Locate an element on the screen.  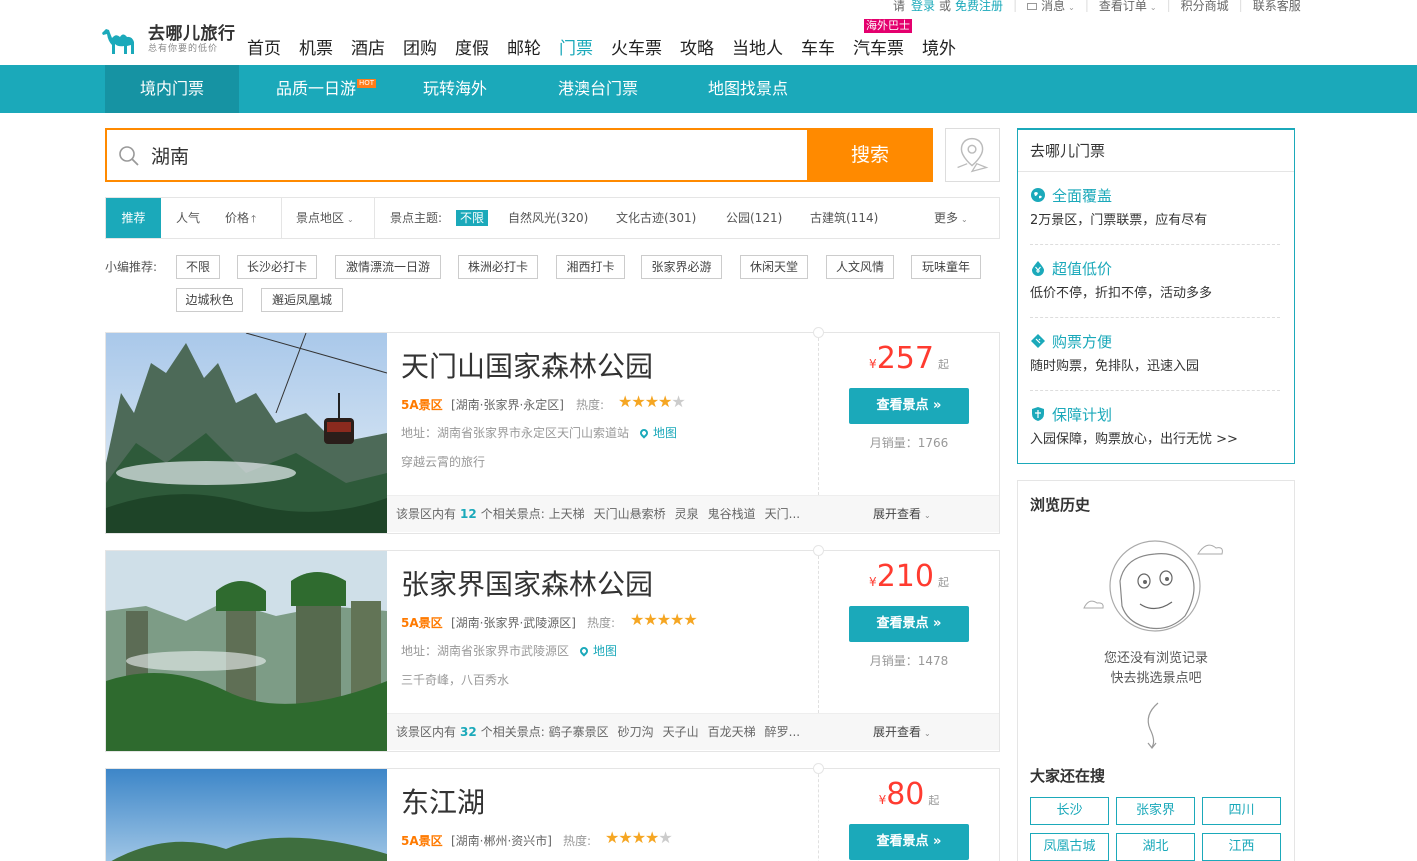
nav-bus: 汽车票 is located at coordinates (878, 49).